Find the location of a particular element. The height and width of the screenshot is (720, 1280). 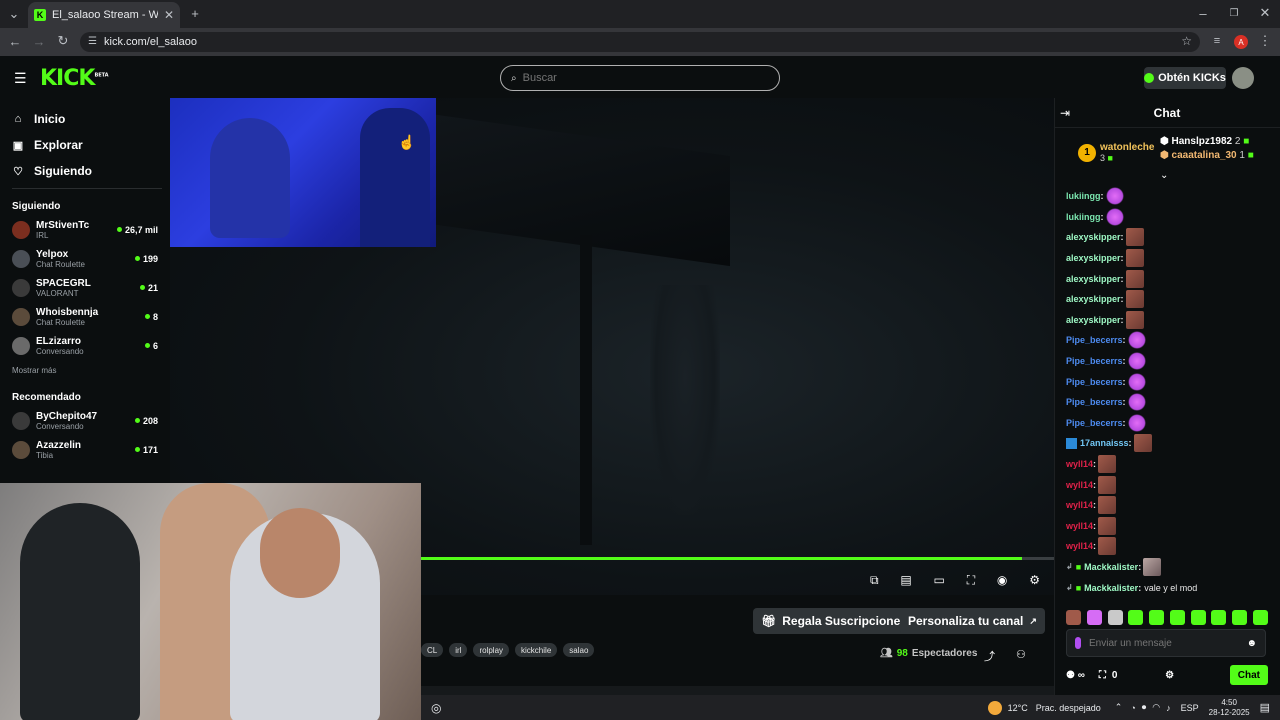

channel-item: ByChepito47 Conversando 208 is located at coordinates (85, 420).